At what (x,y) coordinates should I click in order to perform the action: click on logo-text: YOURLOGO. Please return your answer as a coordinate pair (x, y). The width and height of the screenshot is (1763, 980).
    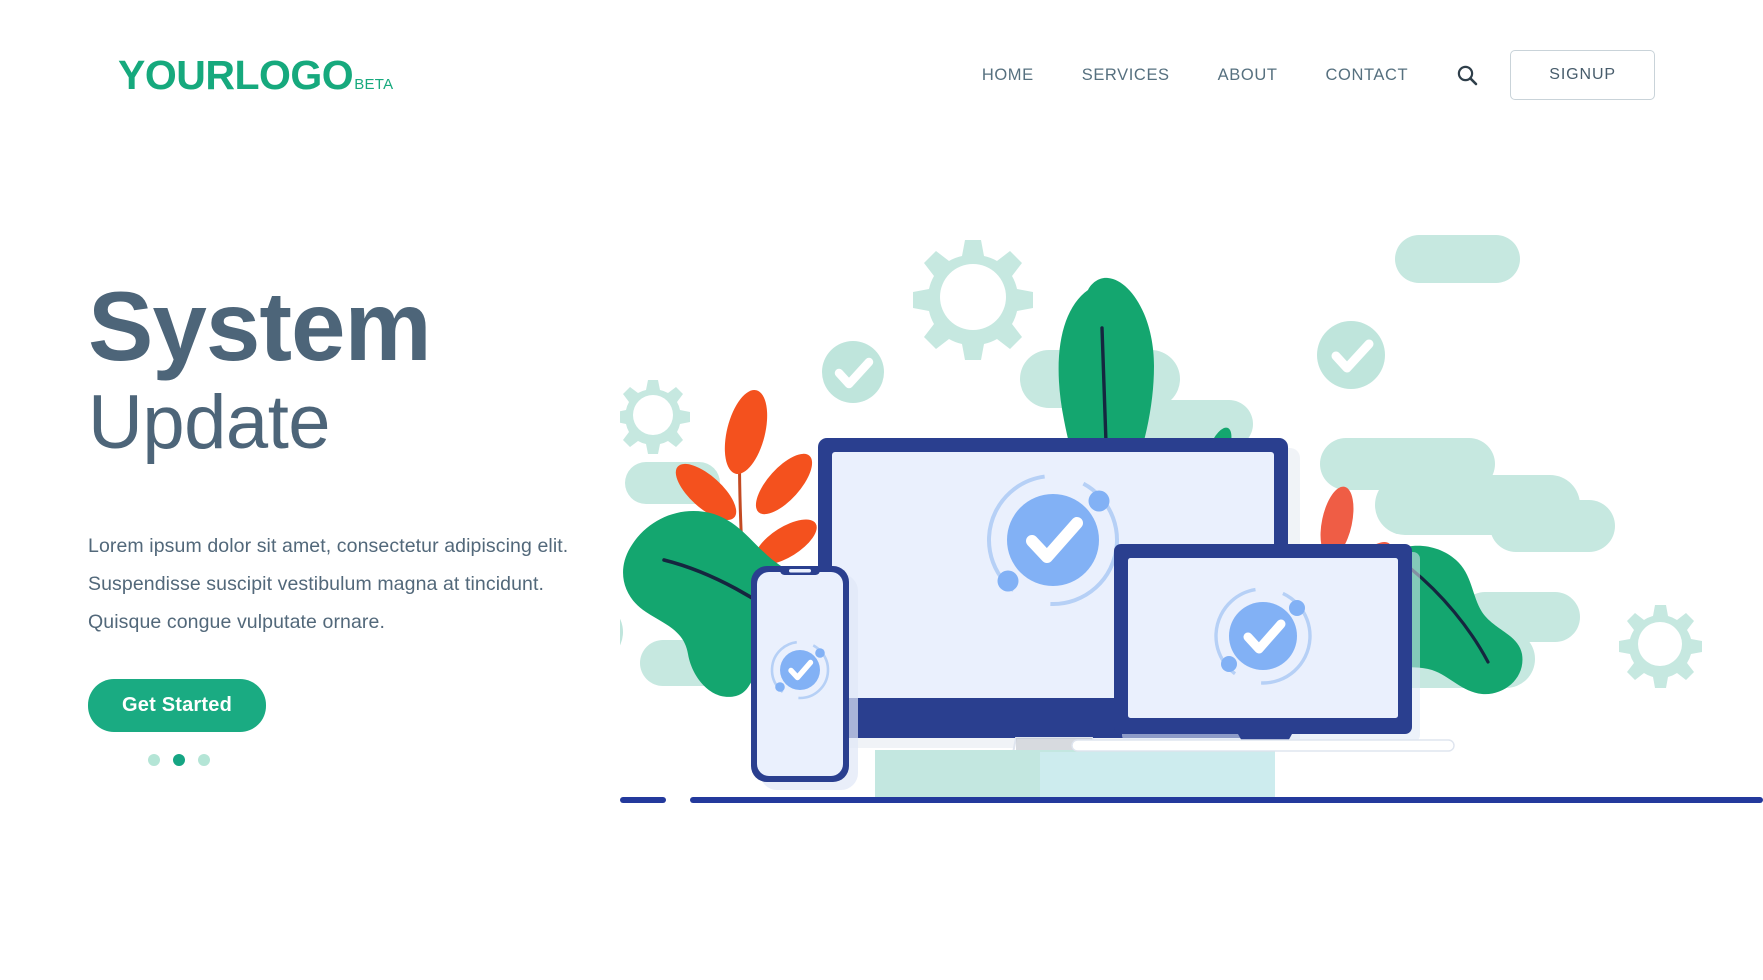
    Looking at the image, I should click on (236, 74).